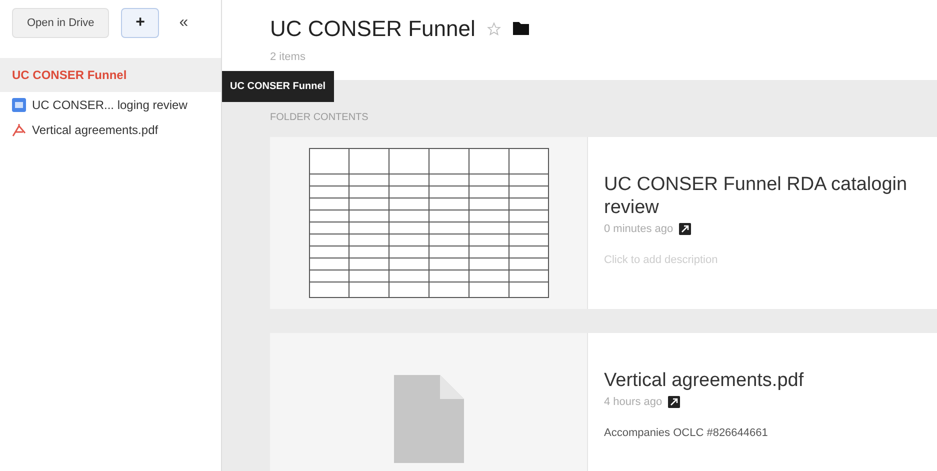 The image size is (937, 471). Describe the element at coordinates (704, 380) in the screenshot. I see `file-title: Vertical agreements.pdf` at that location.